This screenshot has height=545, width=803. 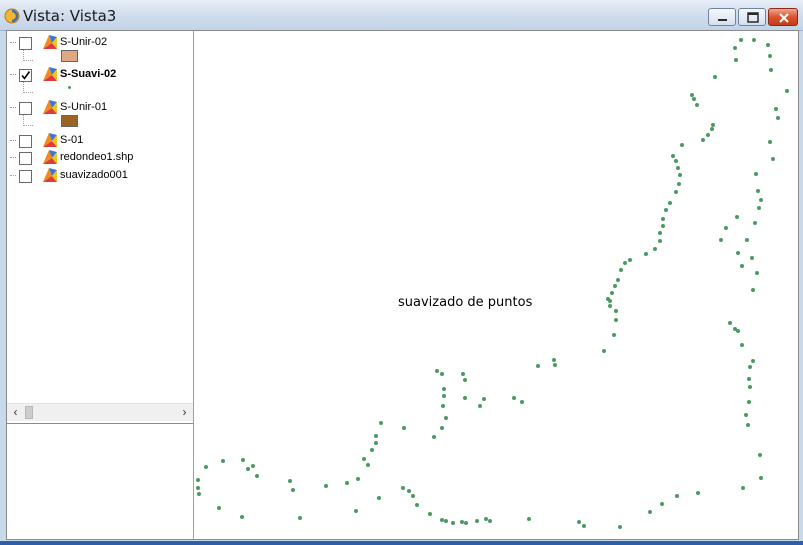 I want to click on legend-fill-swatch, so click(x=69, y=56).